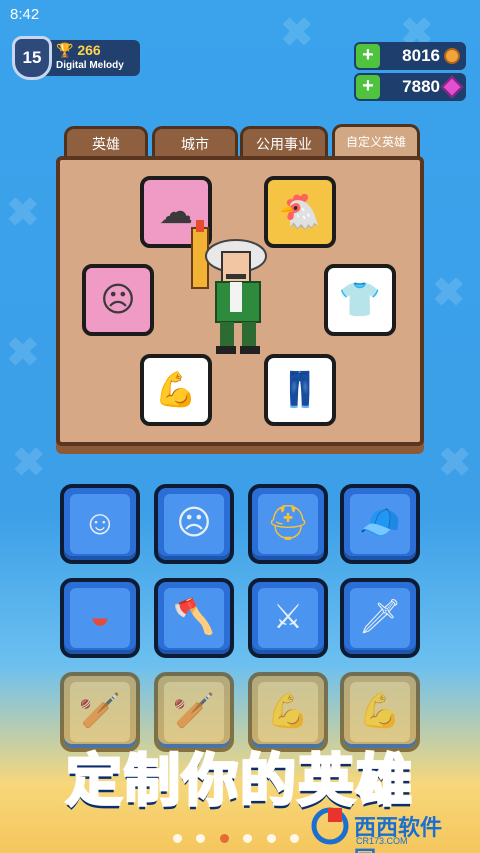 The height and width of the screenshot is (853, 480). What do you see at coordinates (368, 56) in the screenshot?
I see `add-coins-button: +` at bounding box center [368, 56].